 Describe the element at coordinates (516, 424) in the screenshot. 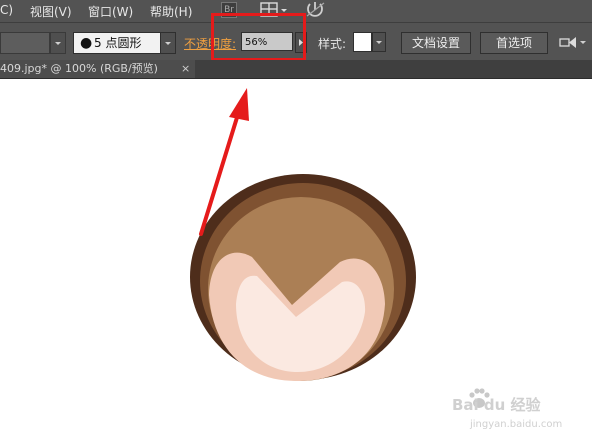

I see `watermark-url: jingyan.baidu.com` at that location.